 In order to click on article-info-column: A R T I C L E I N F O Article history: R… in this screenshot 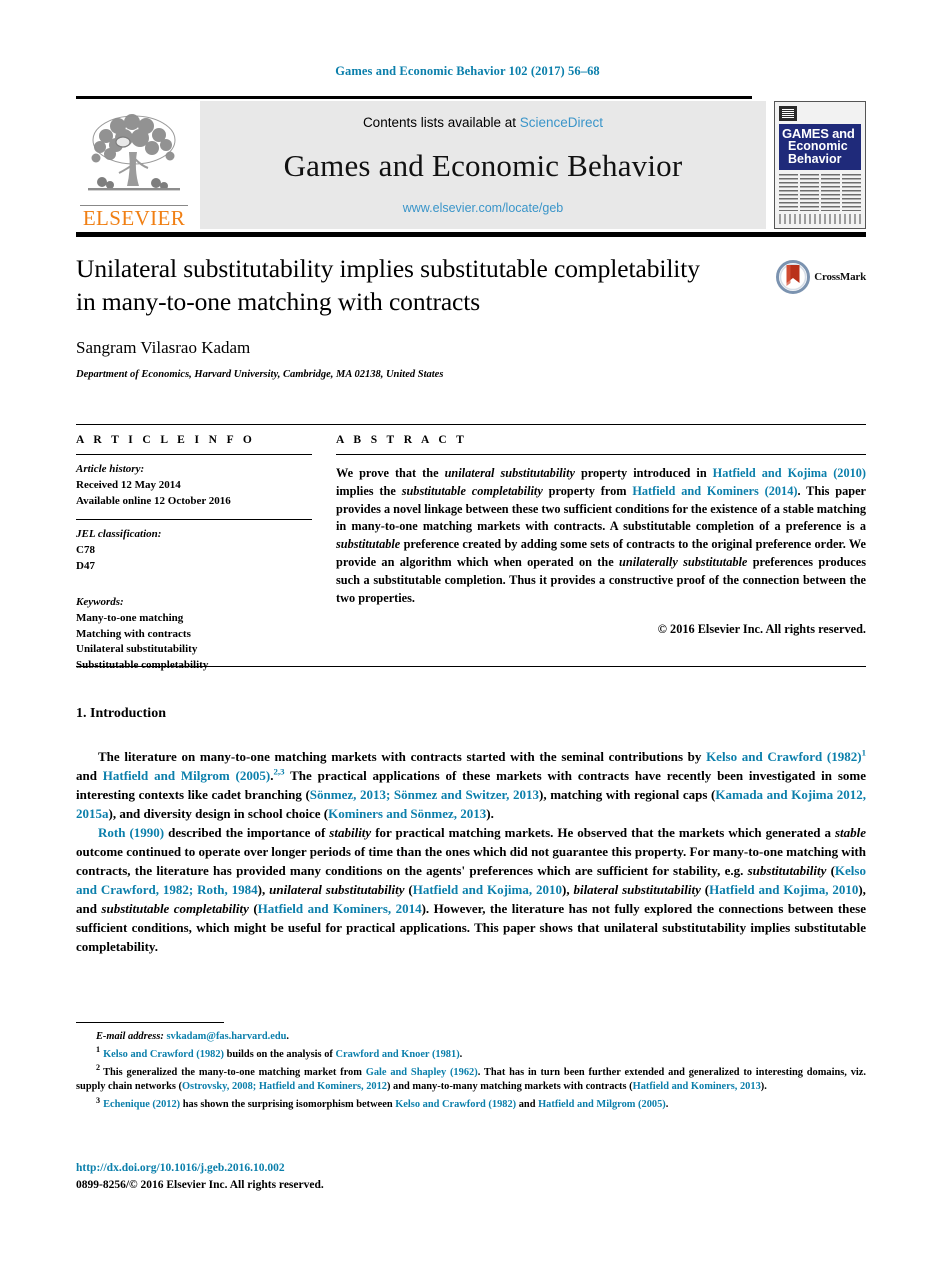, I will do `click(194, 554)`.